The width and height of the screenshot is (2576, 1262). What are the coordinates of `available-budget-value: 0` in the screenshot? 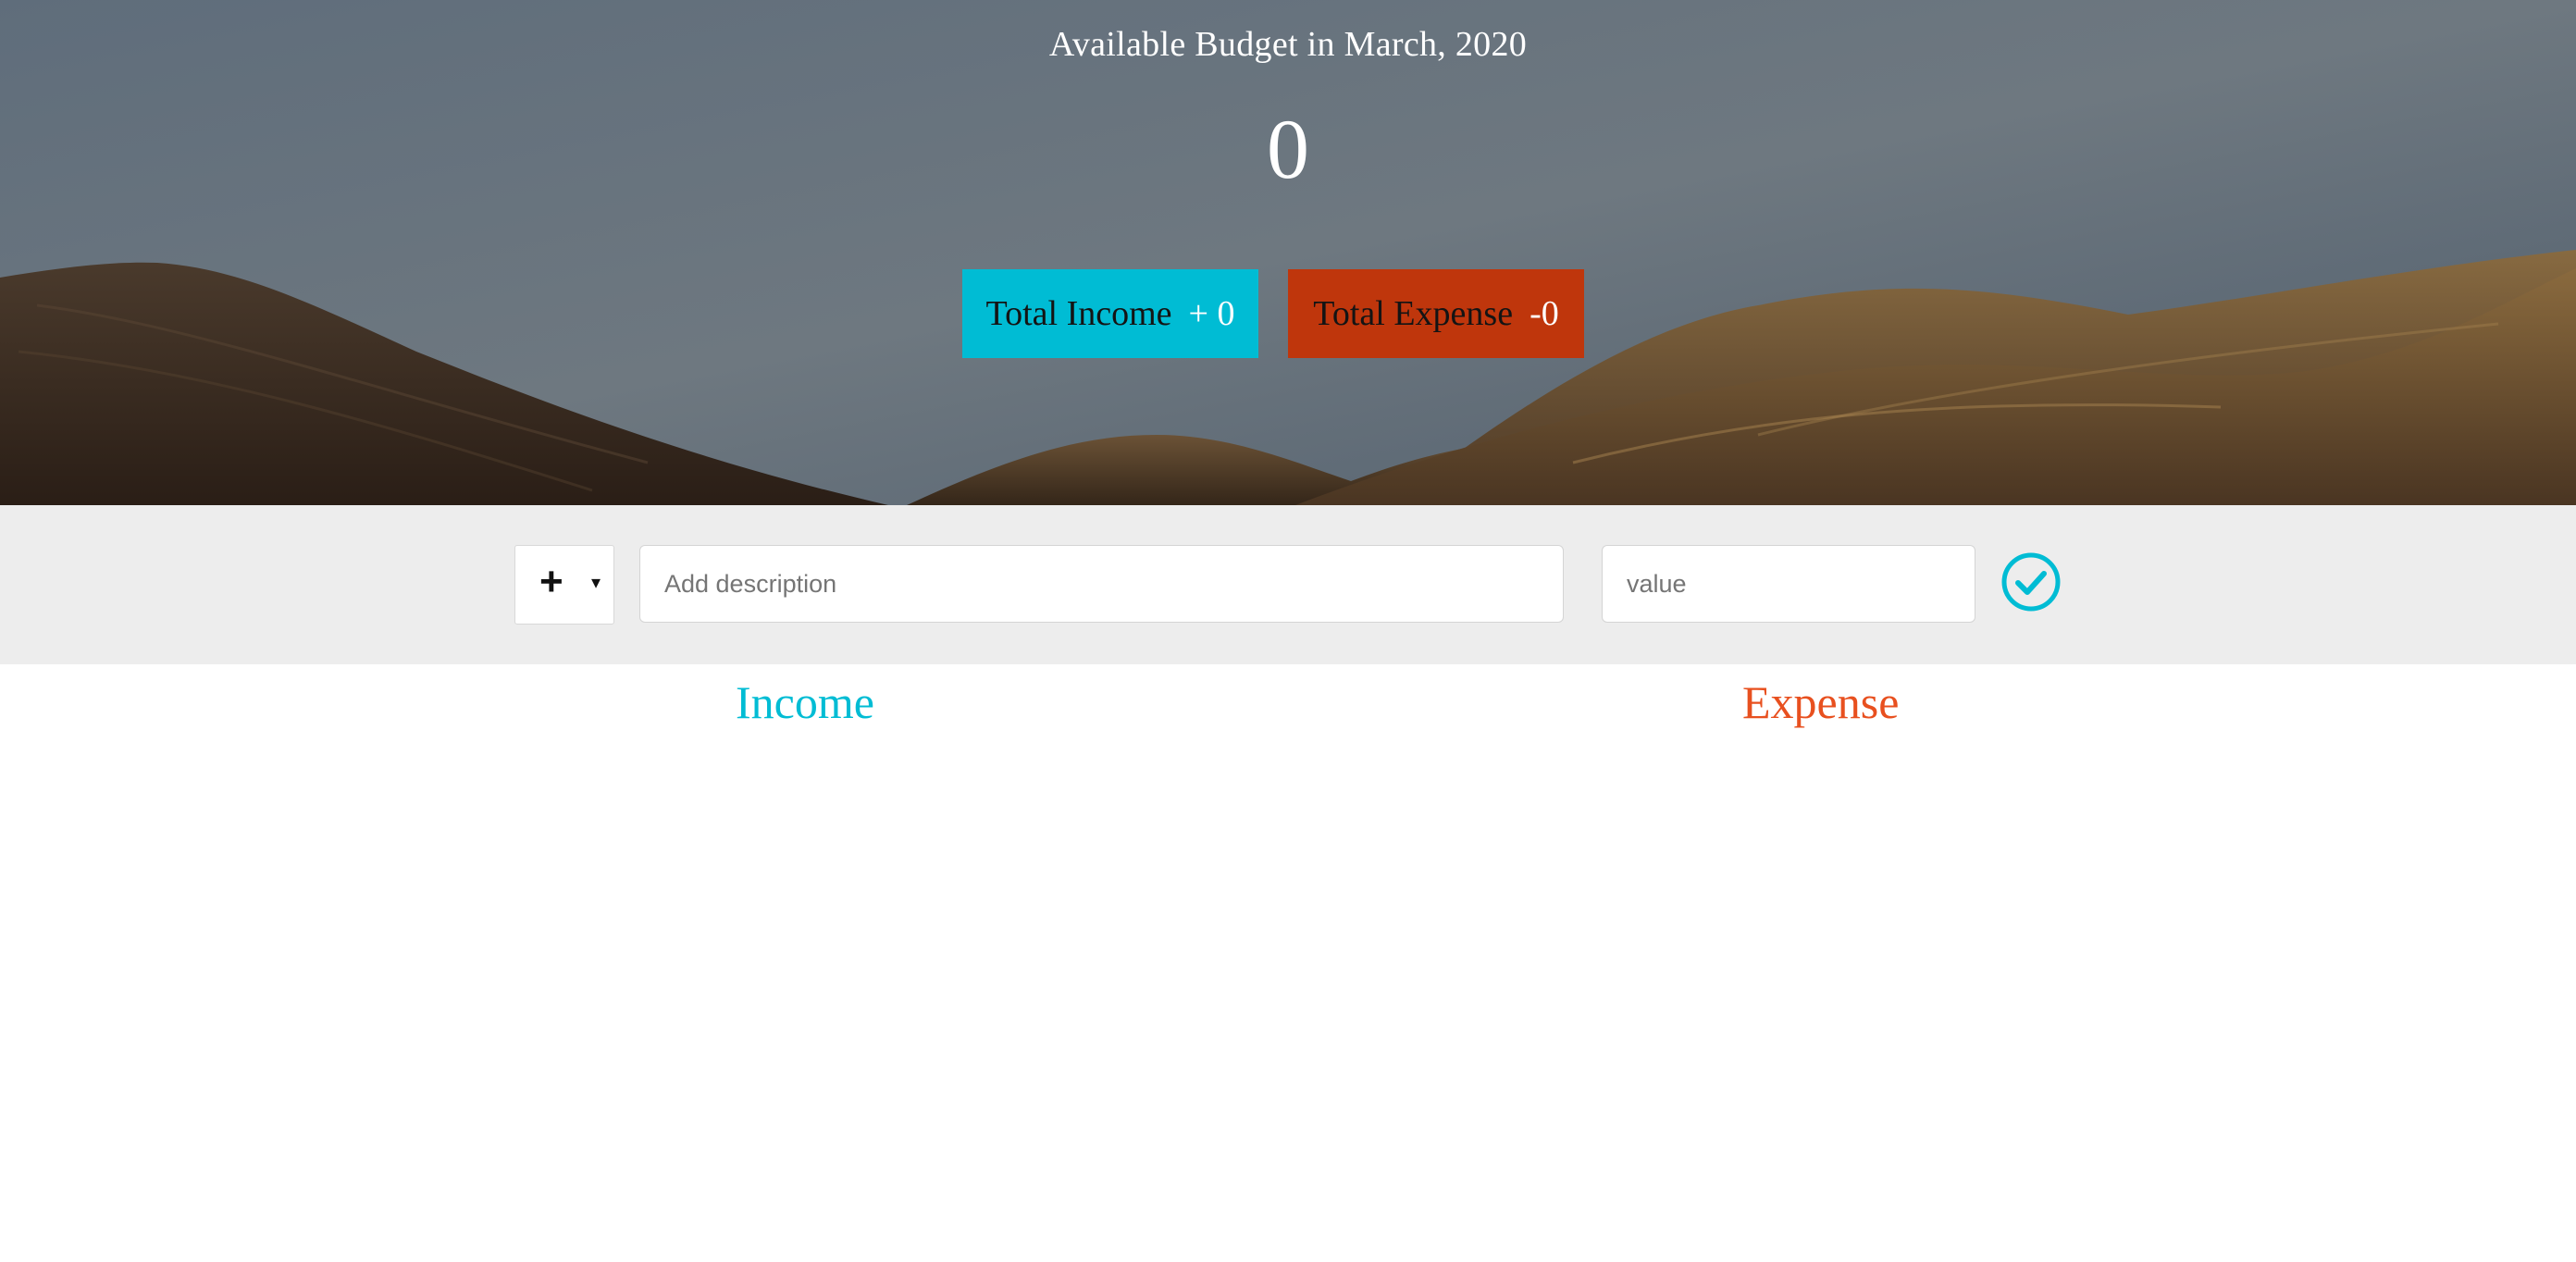 It's located at (1288, 149).